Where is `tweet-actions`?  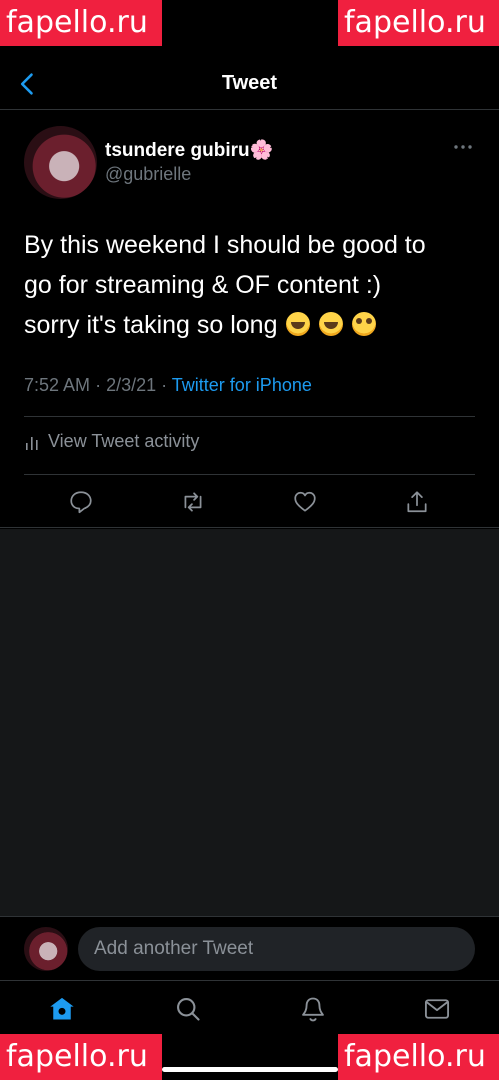
tweet-actions is located at coordinates (249, 504).